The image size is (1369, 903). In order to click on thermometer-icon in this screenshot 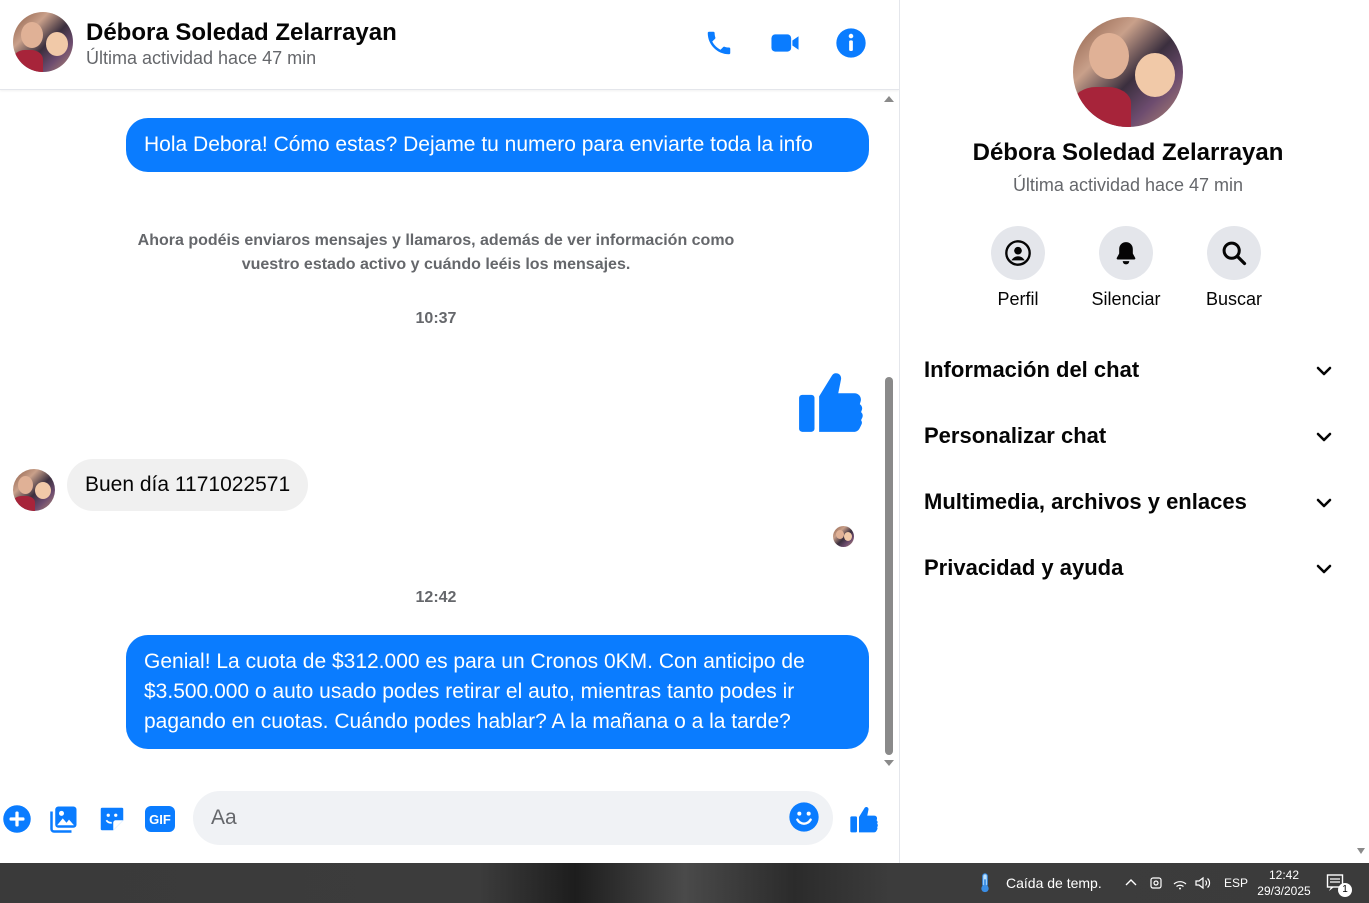, I will do `click(985, 883)`.